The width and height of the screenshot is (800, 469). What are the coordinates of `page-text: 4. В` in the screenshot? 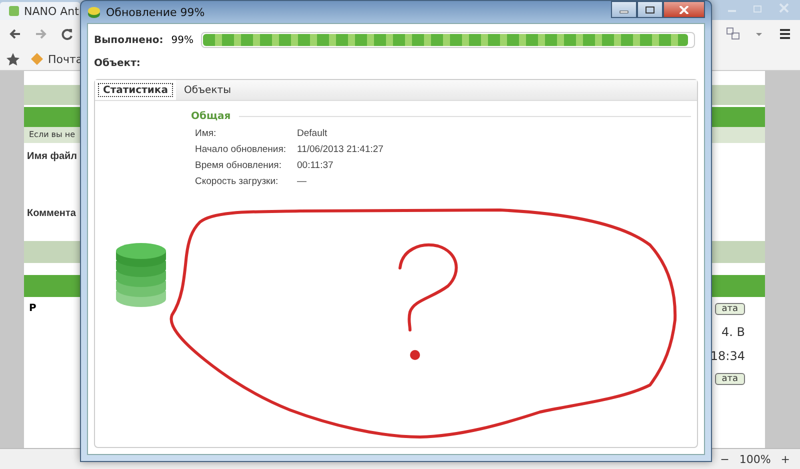 It's located at (733, 332).